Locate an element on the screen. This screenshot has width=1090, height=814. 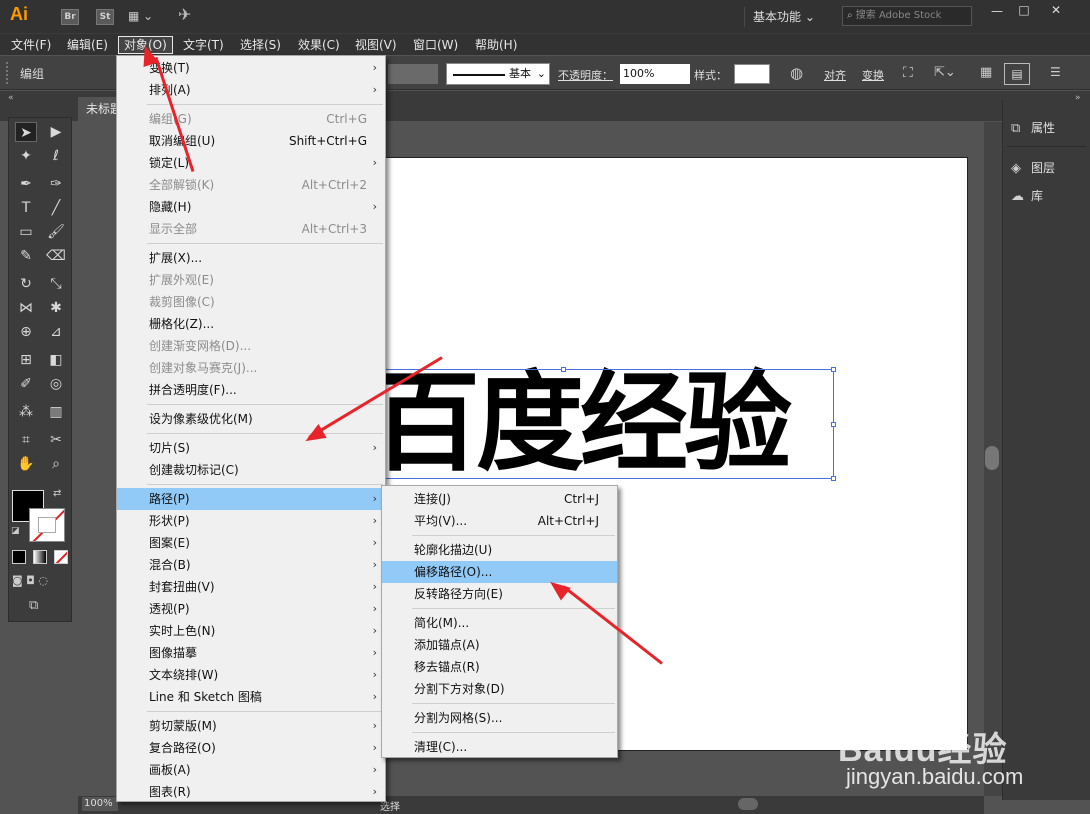
none-mode-icon is located at coordinates (61, 557).